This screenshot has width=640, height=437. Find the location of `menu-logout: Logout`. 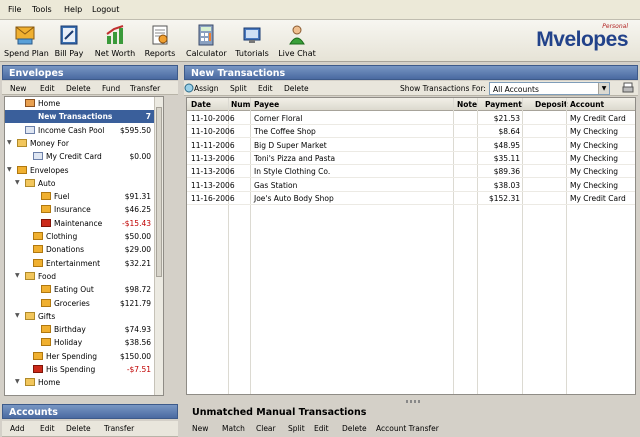

menu-logout: Logout is located at coordinates (105, 9).